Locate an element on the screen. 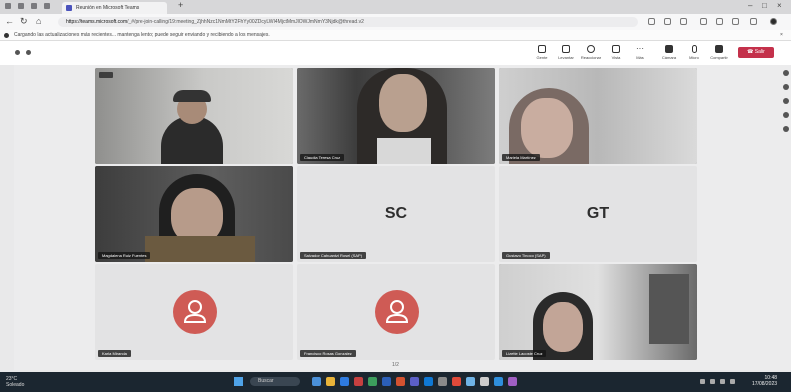 This screenshot has height=392, width=791. task-view-icon is located at coordinates (316, 381).